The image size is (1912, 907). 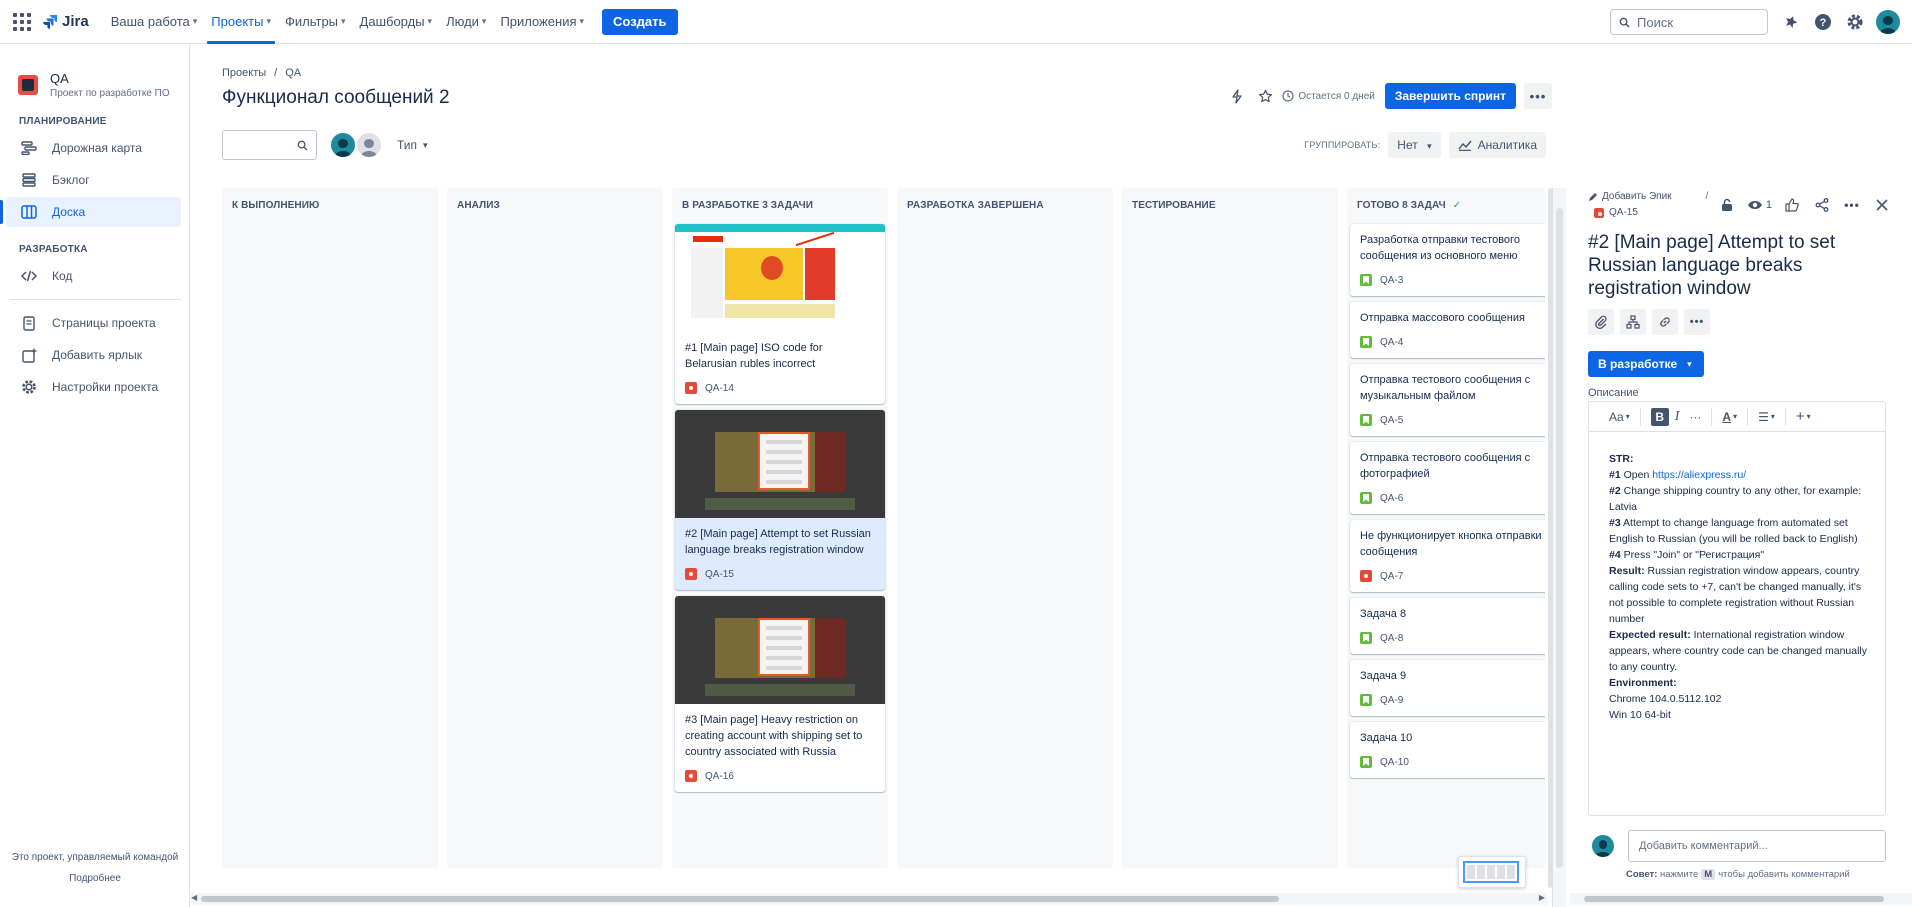 I want to click on step-text: Press "Join" or "Регистрация", so click(x=1692, y=555).